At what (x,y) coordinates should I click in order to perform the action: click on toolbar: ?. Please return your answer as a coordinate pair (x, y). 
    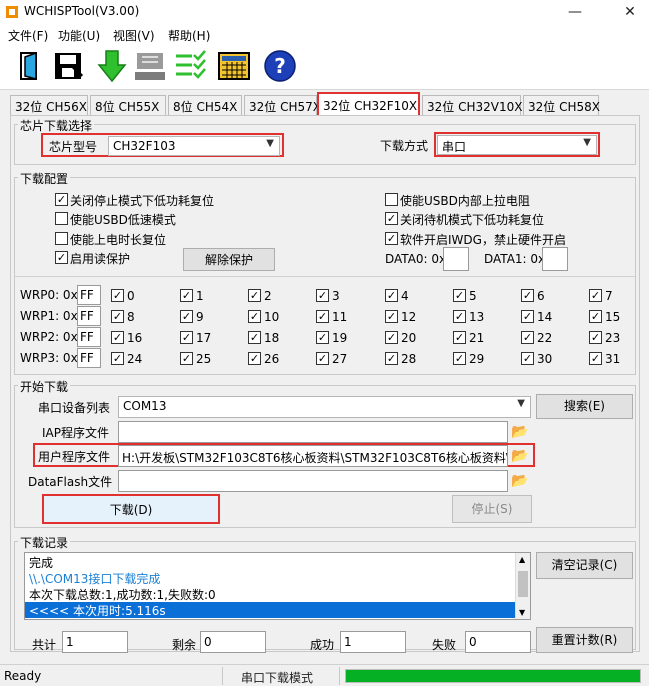
    Looking at the image, I should click on (324, 67).